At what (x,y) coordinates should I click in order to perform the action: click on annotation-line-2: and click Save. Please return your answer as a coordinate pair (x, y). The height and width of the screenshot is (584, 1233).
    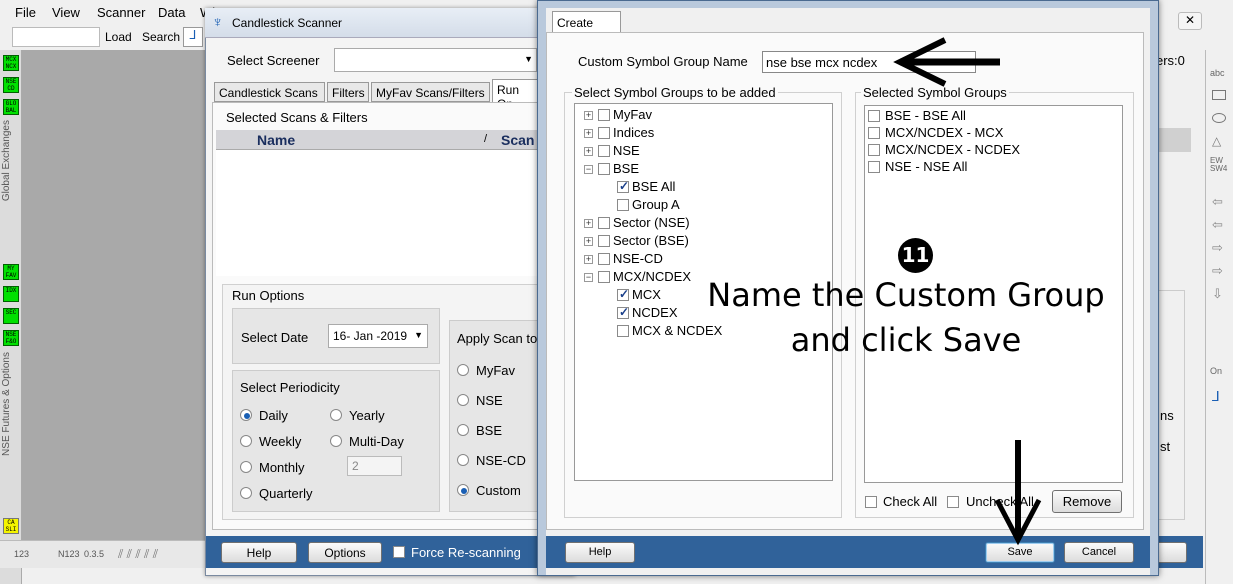
    Looking at the image, I should click on (906, 340).